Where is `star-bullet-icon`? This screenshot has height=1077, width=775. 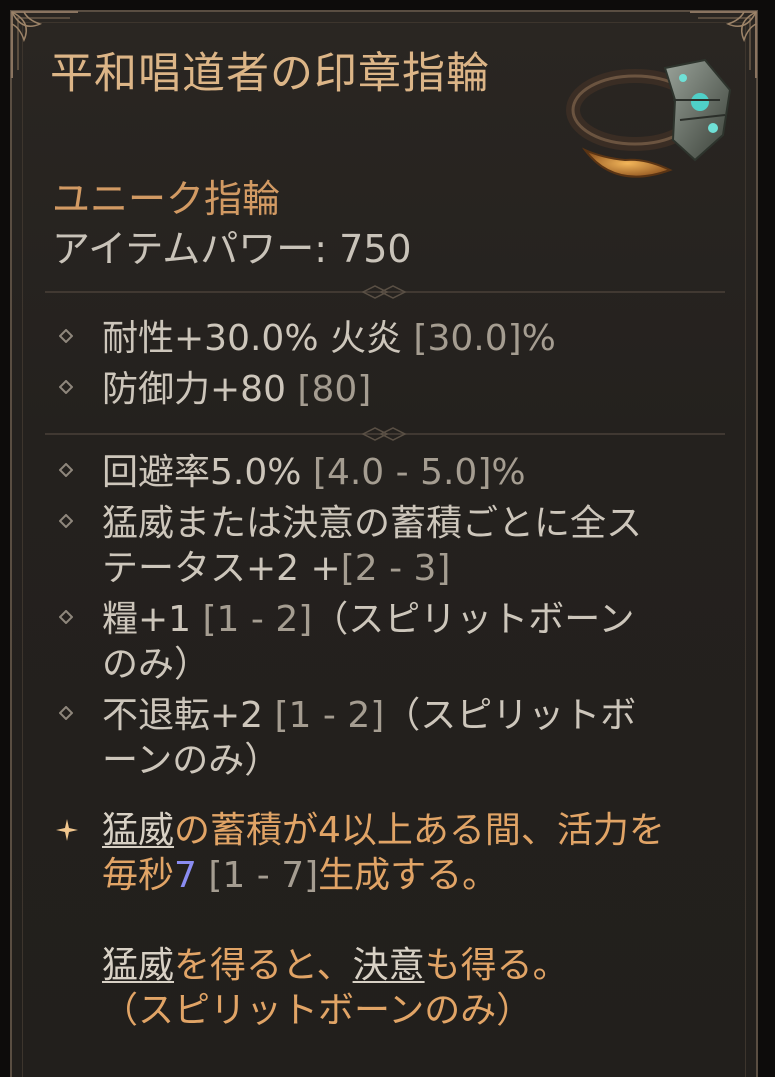 star-bullet-icon is located at coordinates (67, 830).